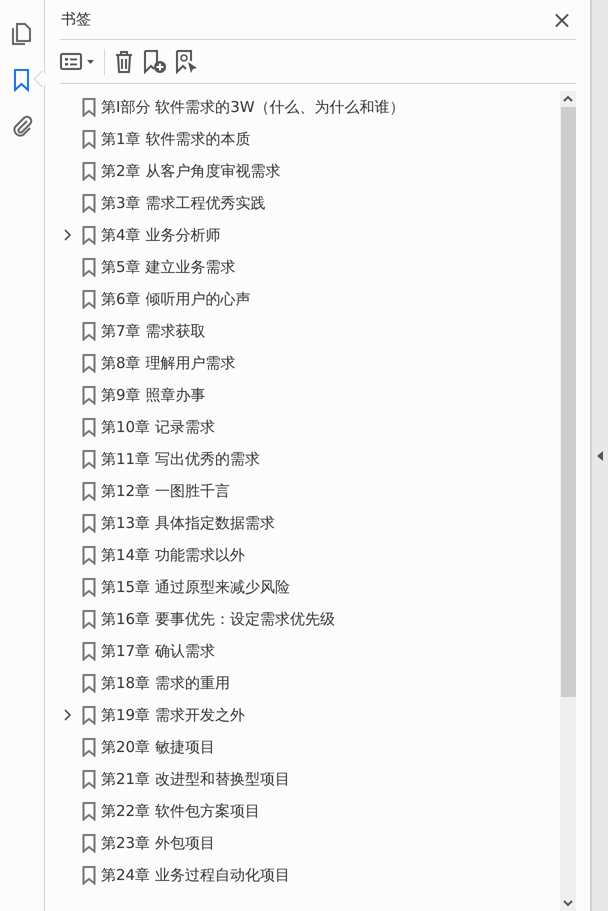 The image size is (608, 911). I want to click on panel-title: 书签, so click(75, 19).